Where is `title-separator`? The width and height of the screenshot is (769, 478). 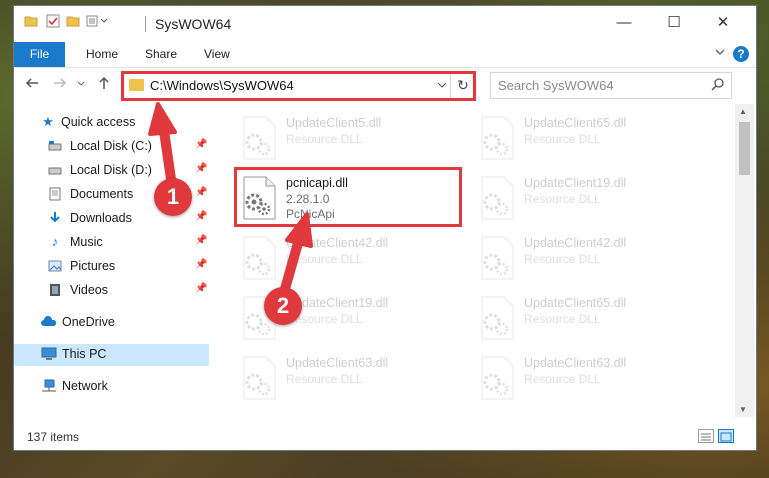 title-separator is located at coordinates (145, 24).